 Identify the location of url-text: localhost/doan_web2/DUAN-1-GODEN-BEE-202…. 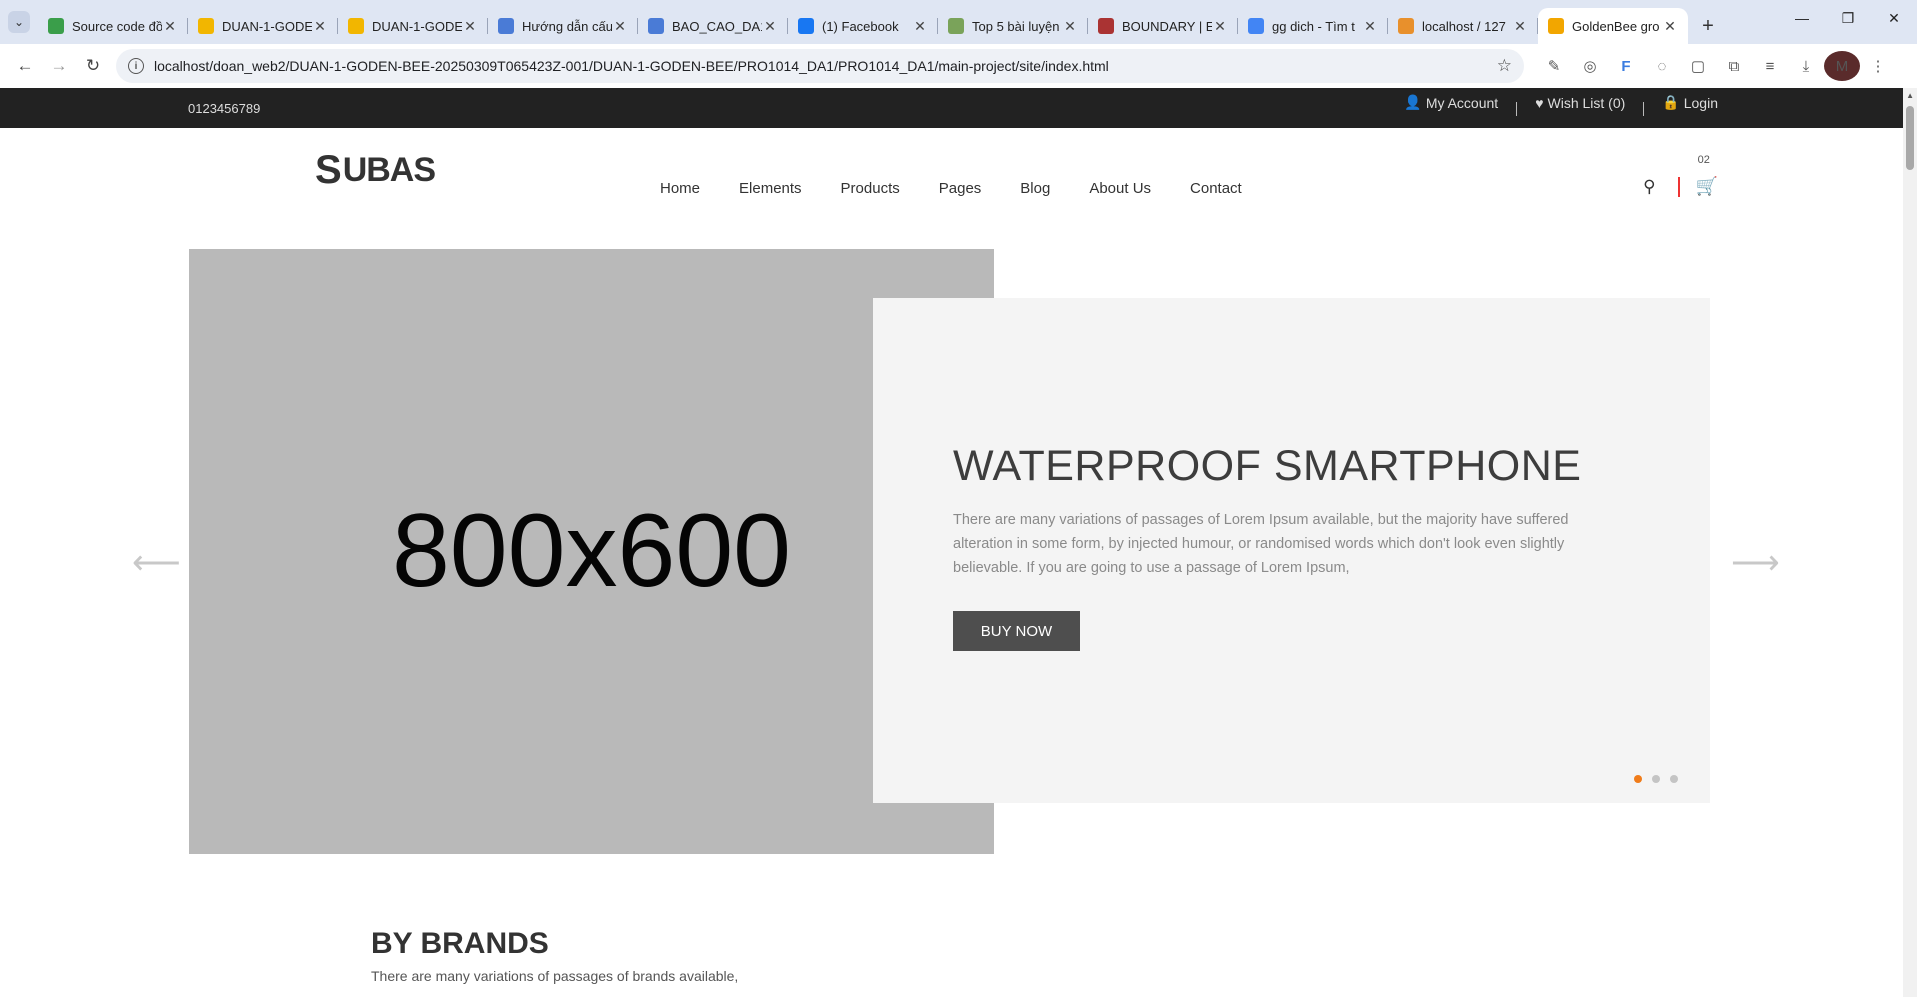
(825, 66).